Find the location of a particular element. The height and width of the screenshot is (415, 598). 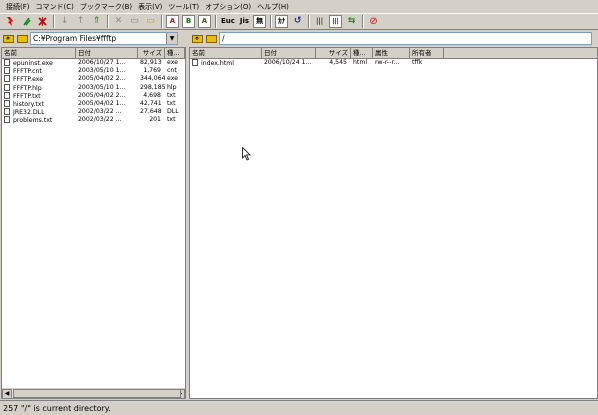

local-path-combo: C:¥Program Files¥ffftp ▼ is located at coordinates (104, 38).